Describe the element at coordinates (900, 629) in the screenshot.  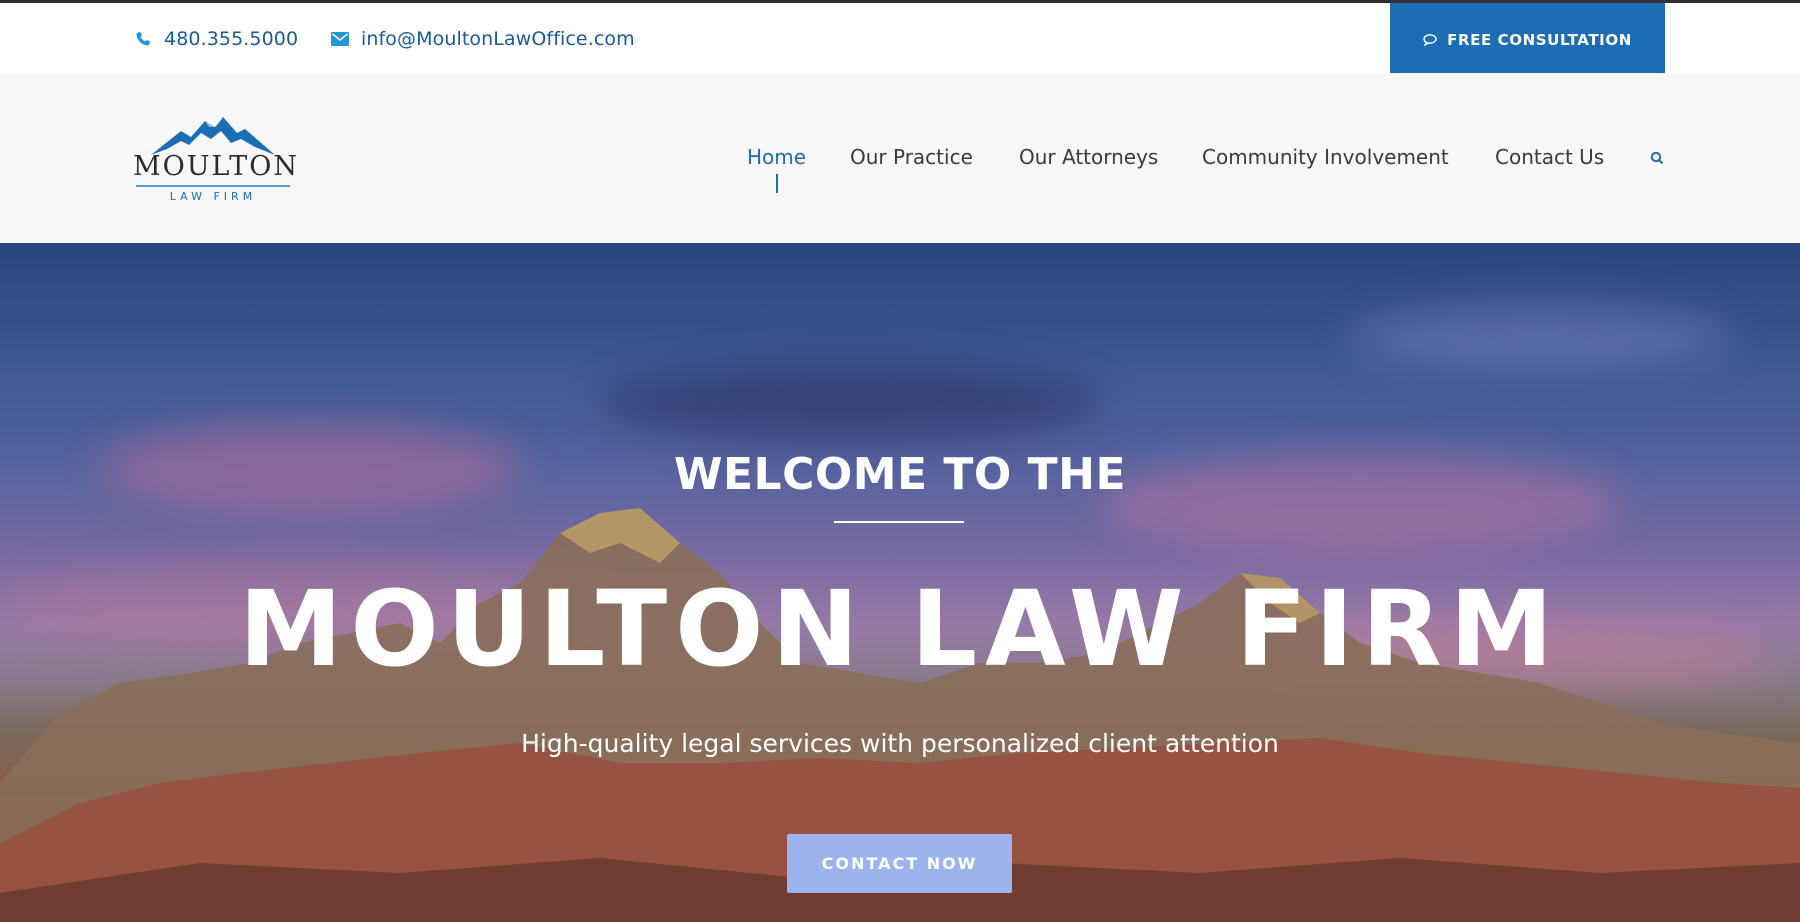
I see `hero-title: MOULTON LAW FIRM` at that location.